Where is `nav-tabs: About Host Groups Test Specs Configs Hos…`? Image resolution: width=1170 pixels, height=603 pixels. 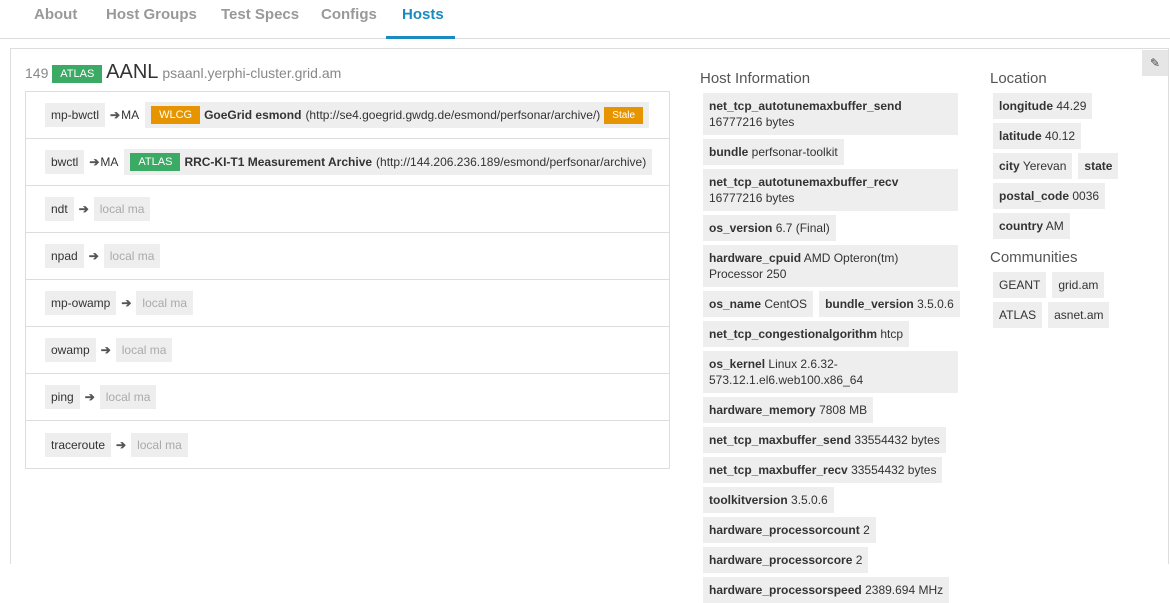
nav-tabs: About Host Groups Test Specs Configs Hos… is located at coordinates (585, 19).